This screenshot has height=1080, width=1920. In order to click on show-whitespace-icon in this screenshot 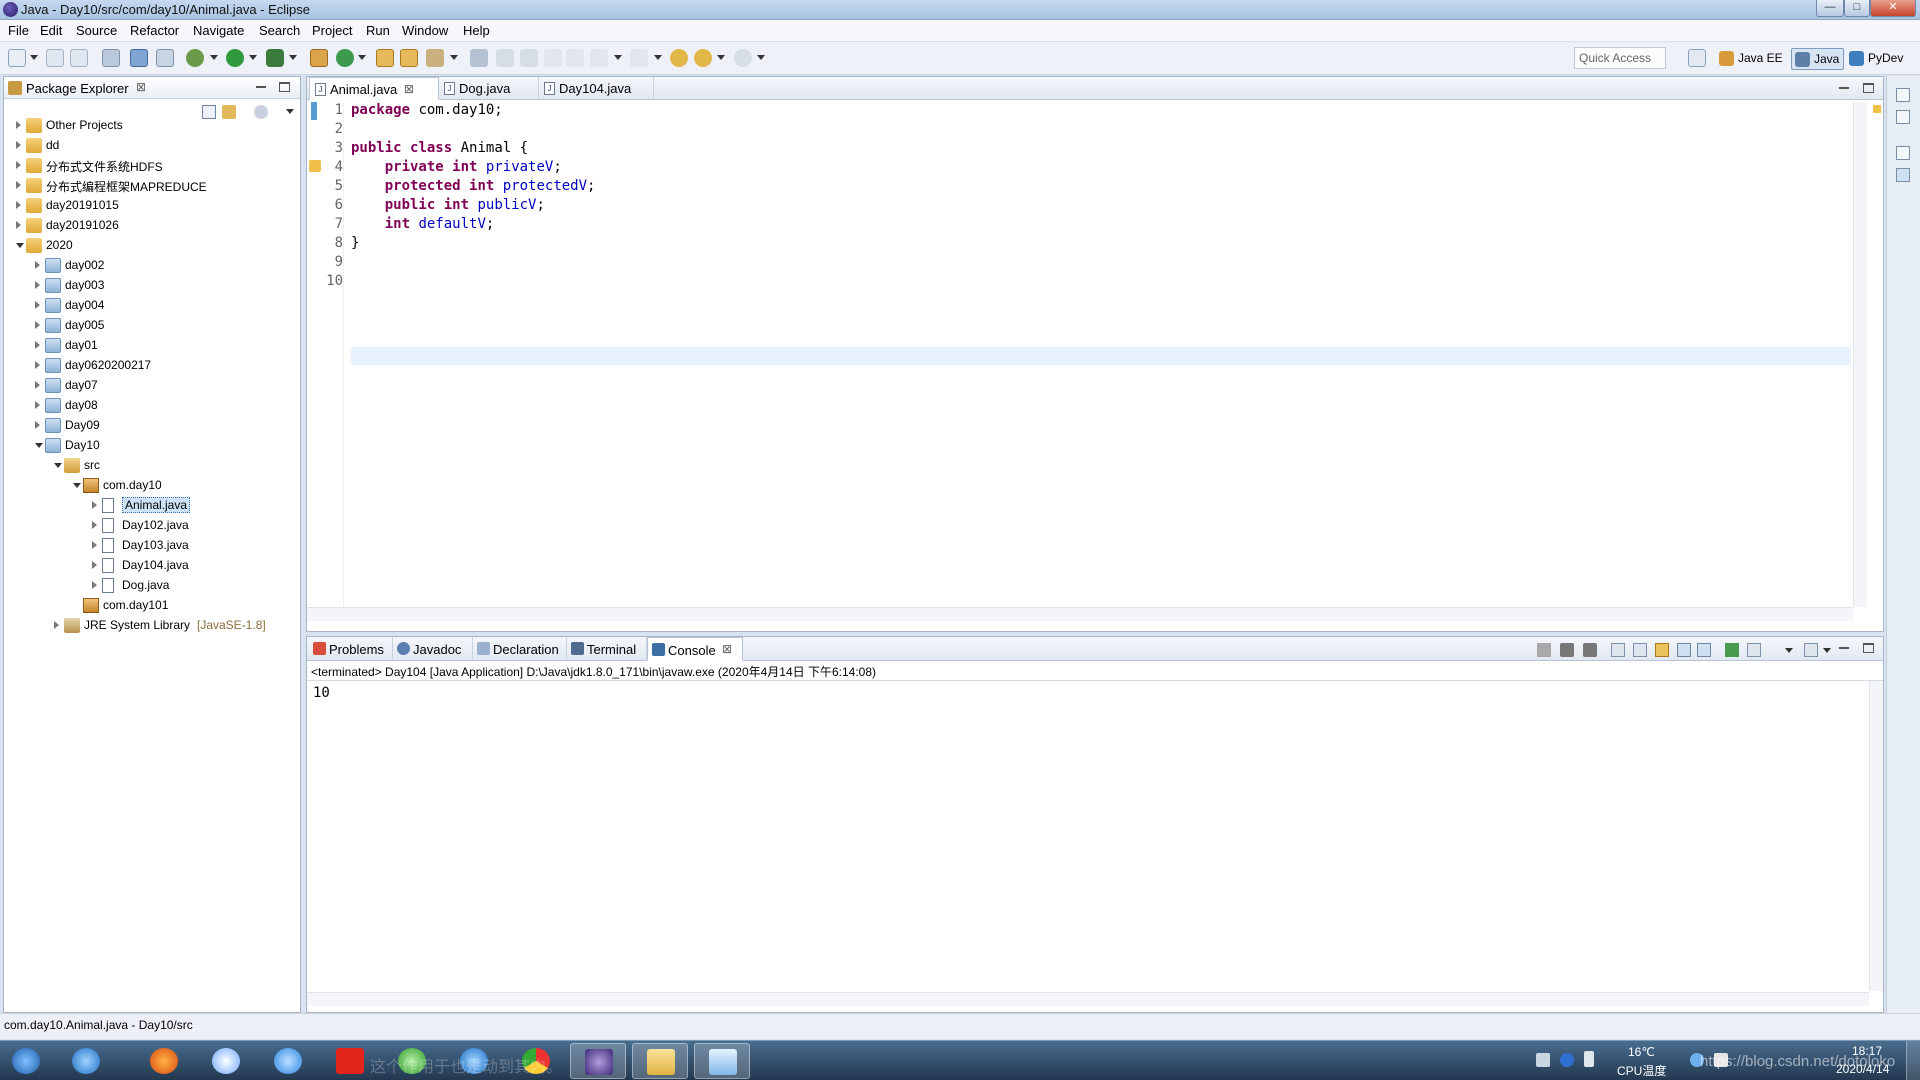, I will do `click(553, 58)`.